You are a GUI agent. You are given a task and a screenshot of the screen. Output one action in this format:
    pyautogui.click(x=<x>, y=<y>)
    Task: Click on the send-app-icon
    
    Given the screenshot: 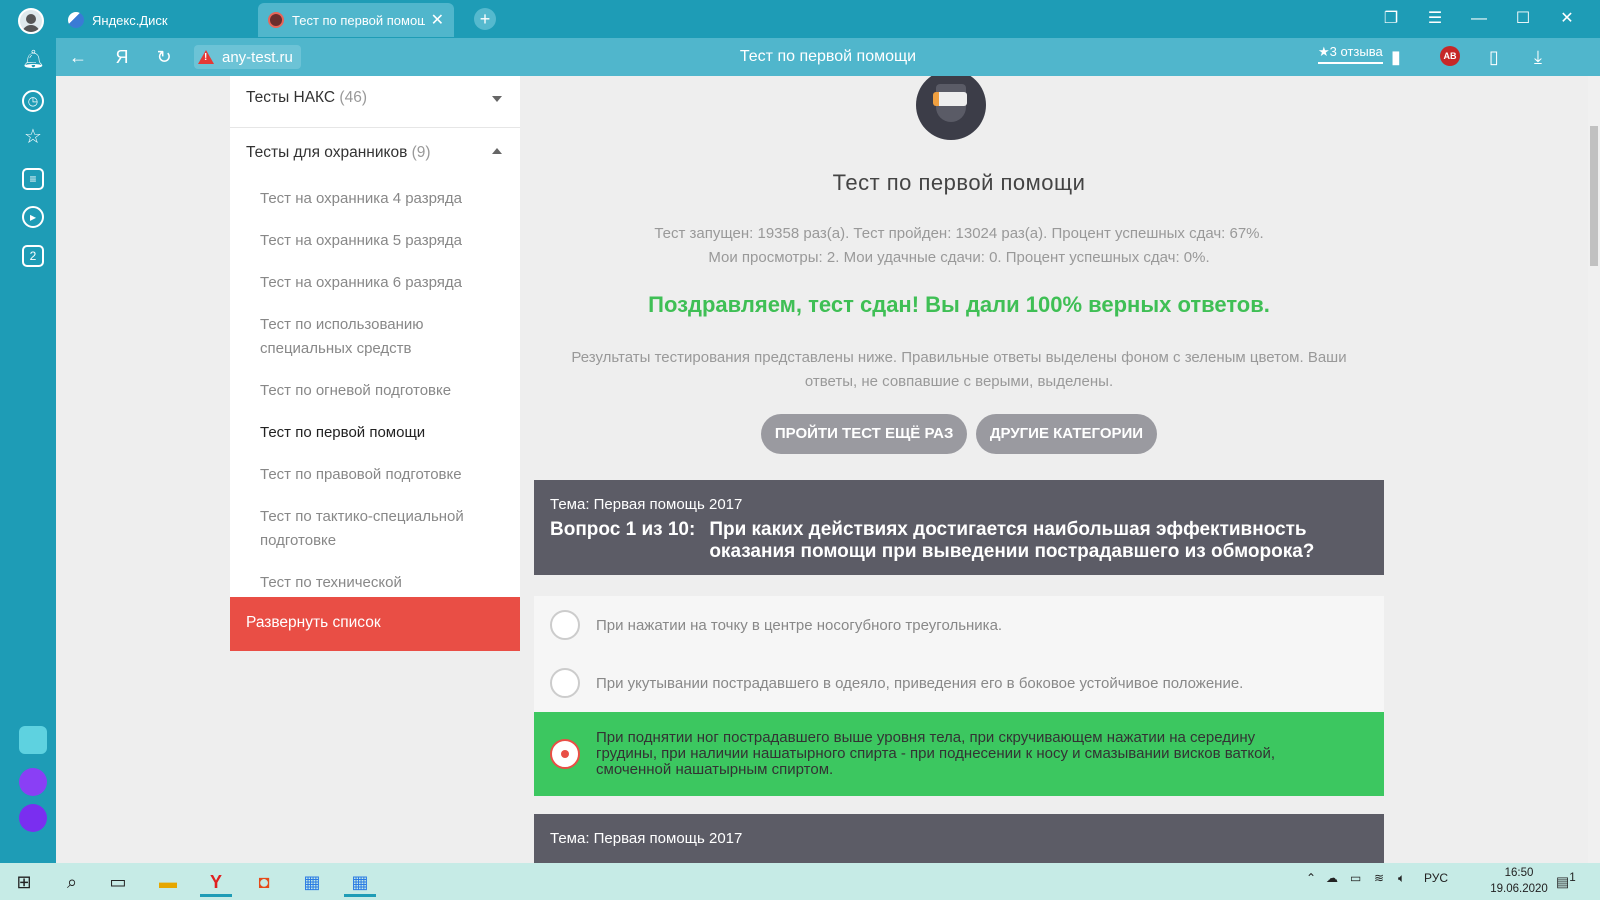 What is the action you would take?
    pyautogui.click(x=33, y=740)
    